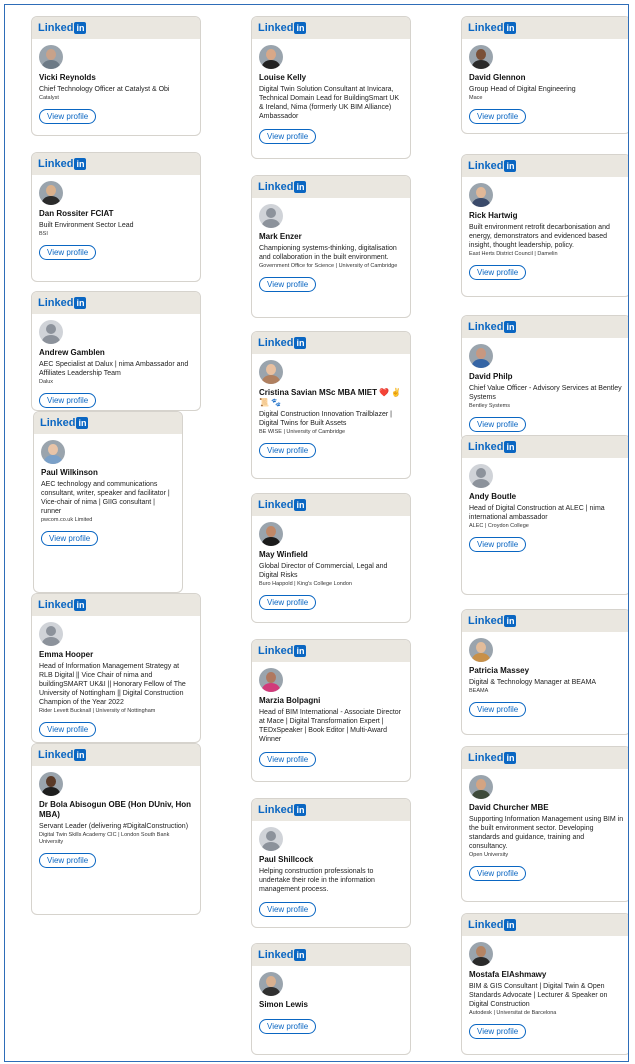  I want to click on profile-name: Paul Wilkinson, so click(108, 473).